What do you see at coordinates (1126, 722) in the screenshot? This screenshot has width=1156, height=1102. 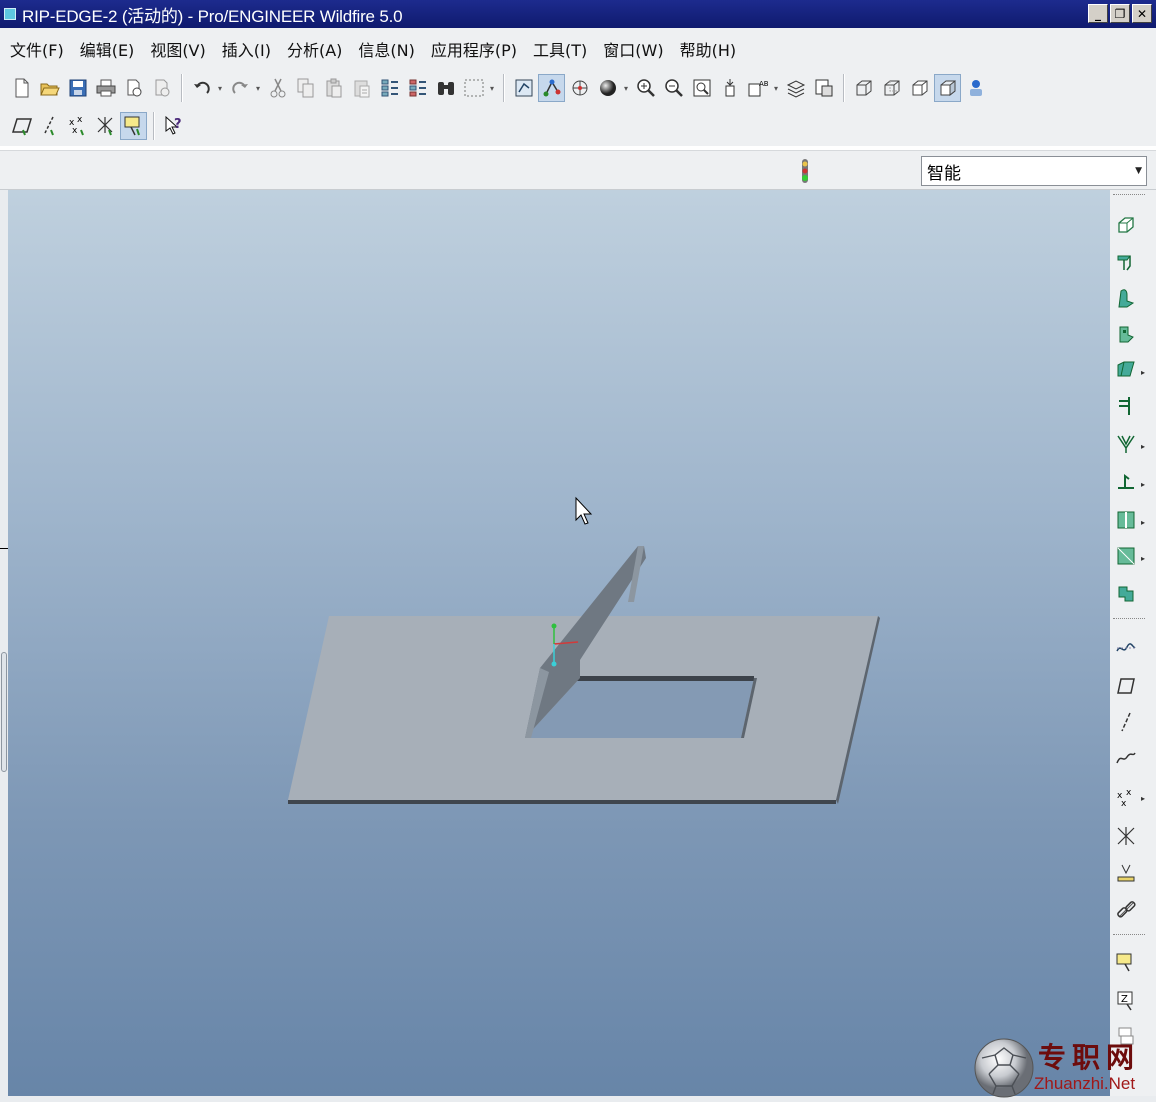 I see `datum-axis-icon` at bounding box center [1126, 722].